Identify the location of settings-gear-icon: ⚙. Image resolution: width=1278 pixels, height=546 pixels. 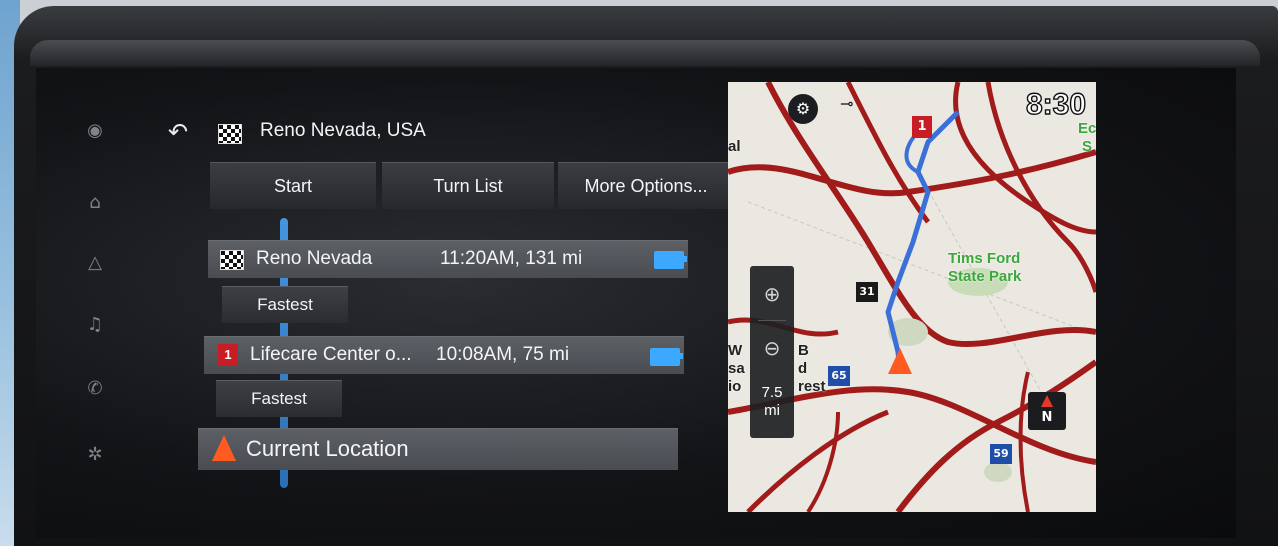
(803, 109).